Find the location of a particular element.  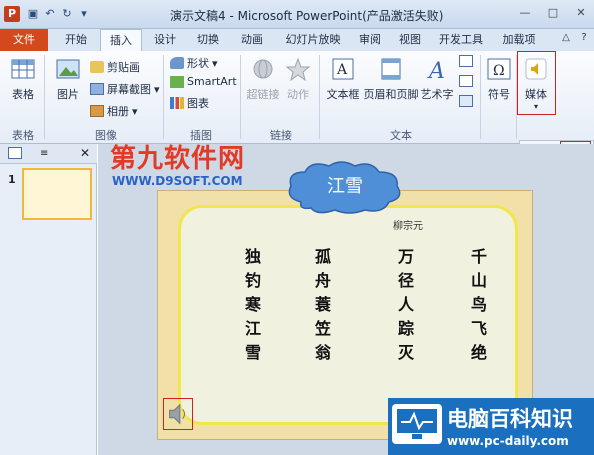

tab-animations: 动画 is located at coordinates (252, 40).